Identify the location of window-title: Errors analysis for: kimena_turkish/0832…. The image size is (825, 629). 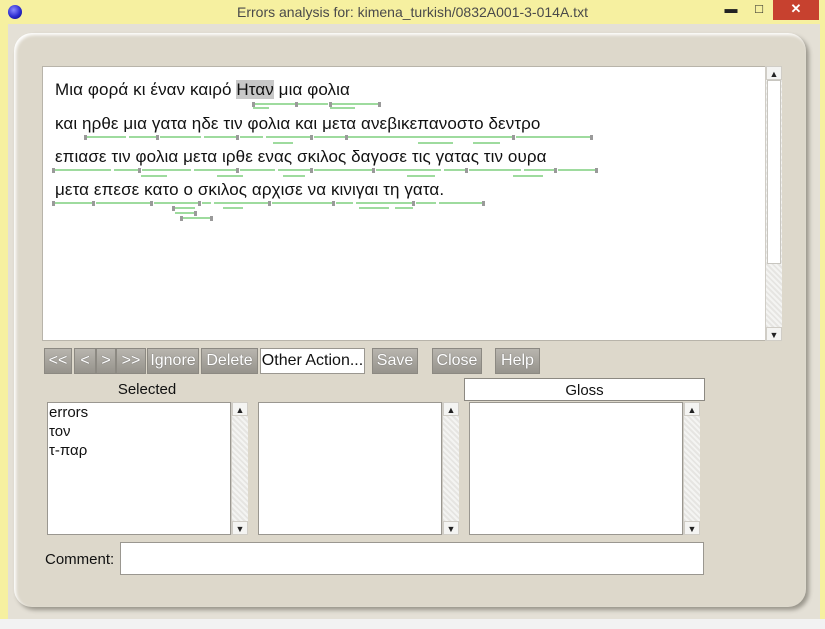
(412, 12).